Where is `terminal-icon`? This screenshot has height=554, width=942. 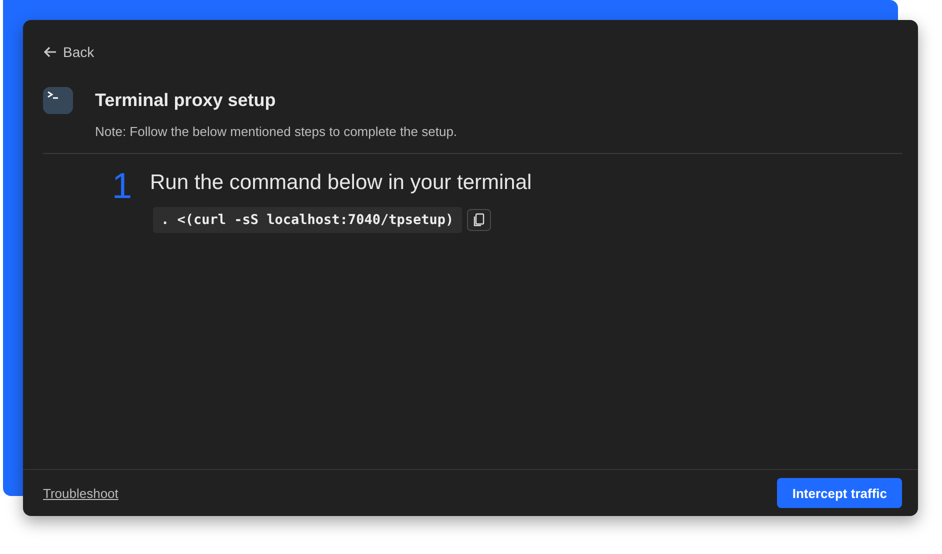 terminal-icon is located at coordinates (58, 100).